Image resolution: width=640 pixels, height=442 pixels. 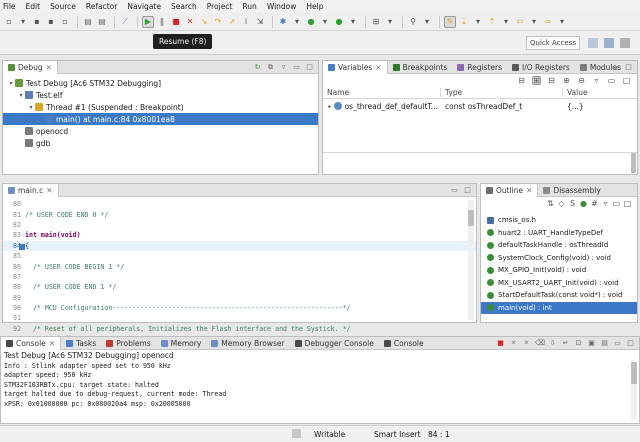 I want to click on remove-terminated-icon: ⧉, so click(x=270, y=67).